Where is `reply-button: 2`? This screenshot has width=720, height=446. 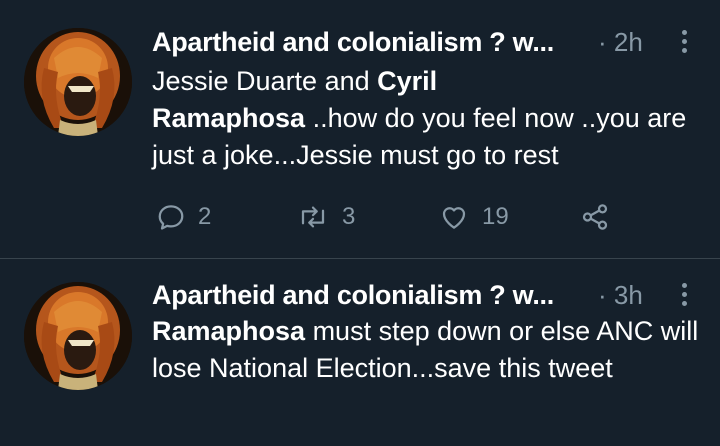 reply-button: 2 is located at coordinates (183, 217).